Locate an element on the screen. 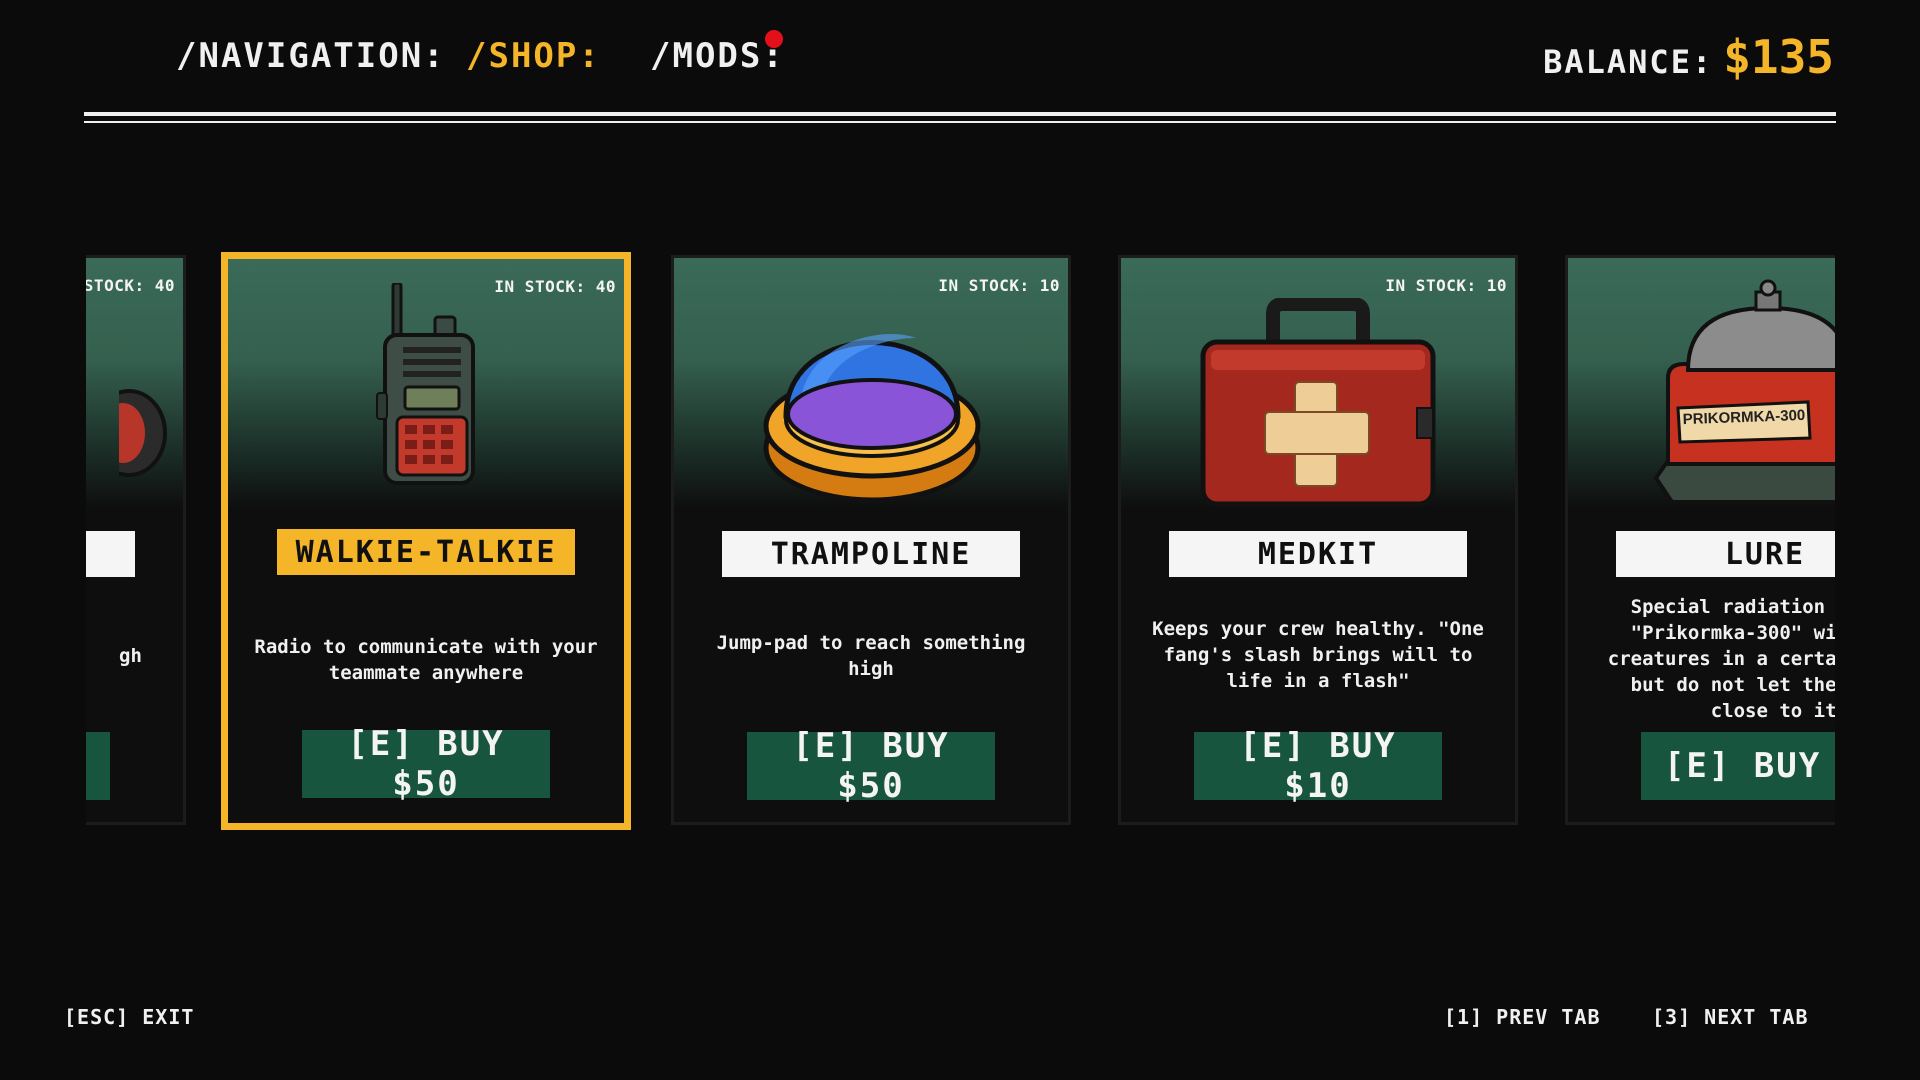 This screenshot has height=1080, width=1920. header-divider-thin is located at coordinates (960, 122).